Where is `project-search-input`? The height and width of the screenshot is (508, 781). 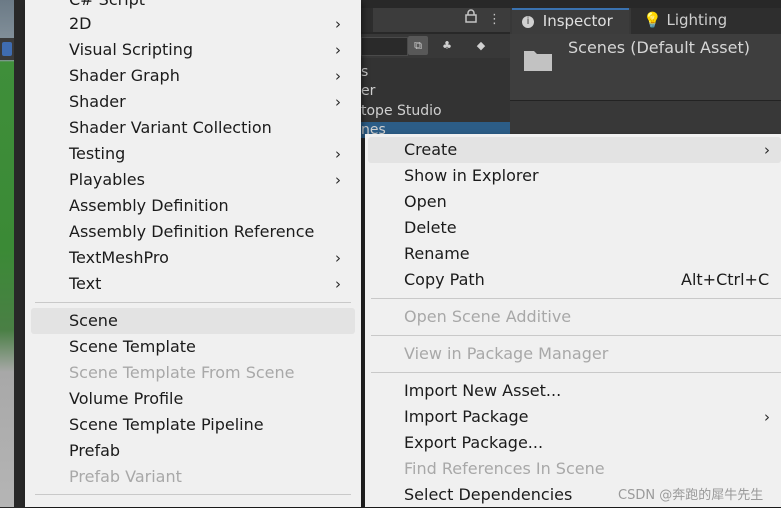
project-search-input is located at coordinates (384, 46).